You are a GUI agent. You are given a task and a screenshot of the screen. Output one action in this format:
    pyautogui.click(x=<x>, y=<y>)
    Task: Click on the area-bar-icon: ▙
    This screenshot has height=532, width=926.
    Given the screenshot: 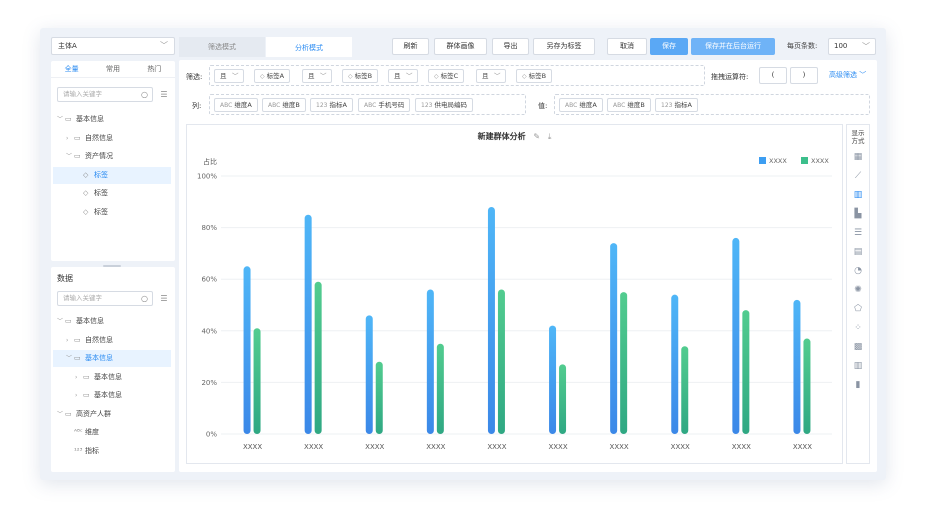 What is the action you would take?
    pyautogui.click(x=858, y=214)
    